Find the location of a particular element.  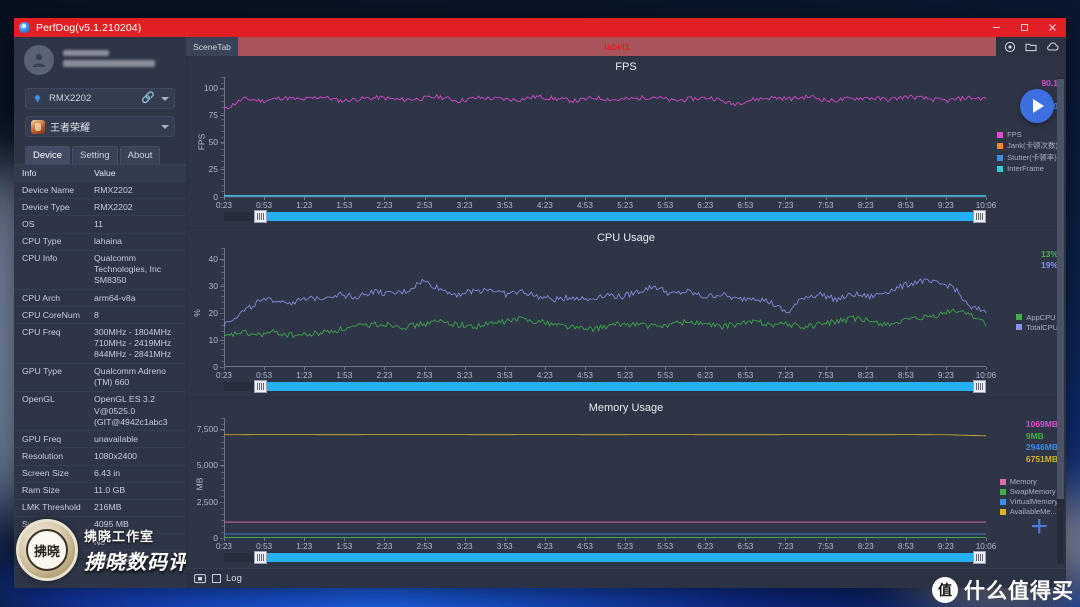

legend-item: InterFrame is located at coordinates (1027, 168).